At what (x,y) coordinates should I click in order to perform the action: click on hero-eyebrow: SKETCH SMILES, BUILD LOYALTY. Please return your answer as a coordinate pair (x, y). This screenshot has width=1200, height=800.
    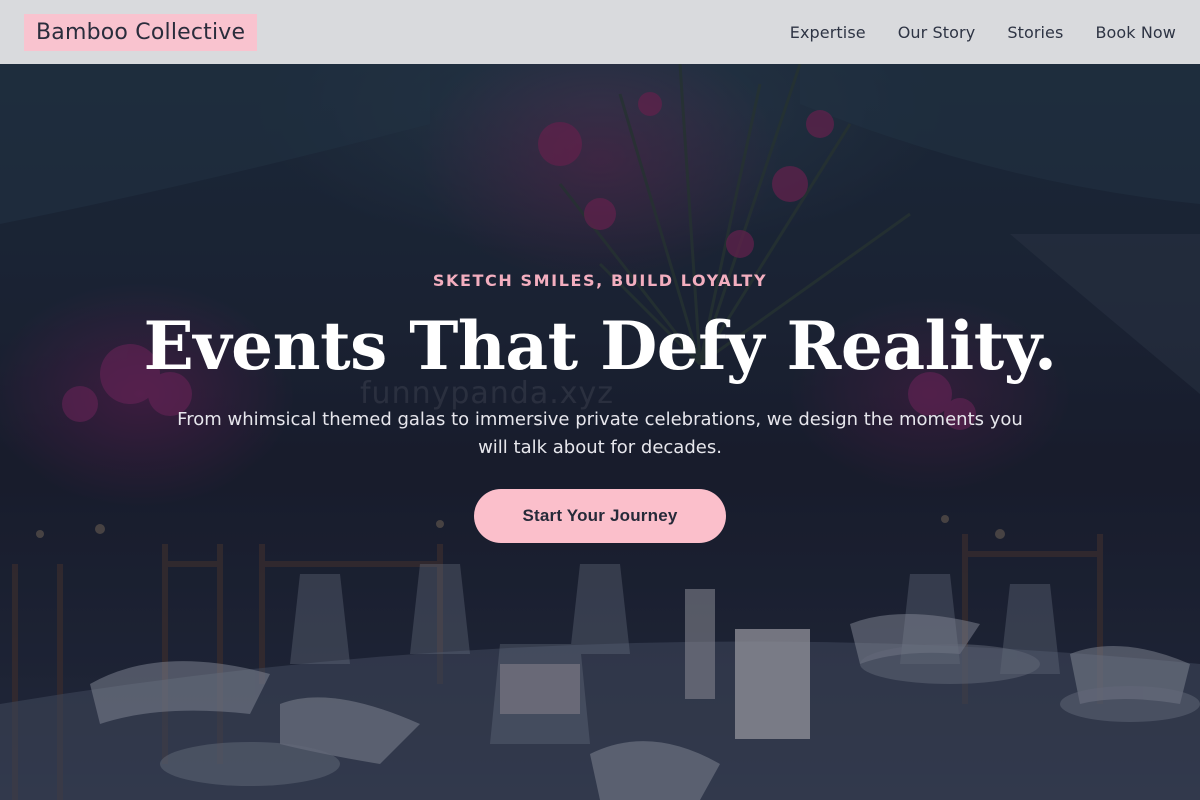
    Looking at the image, I should click on (600, 280).